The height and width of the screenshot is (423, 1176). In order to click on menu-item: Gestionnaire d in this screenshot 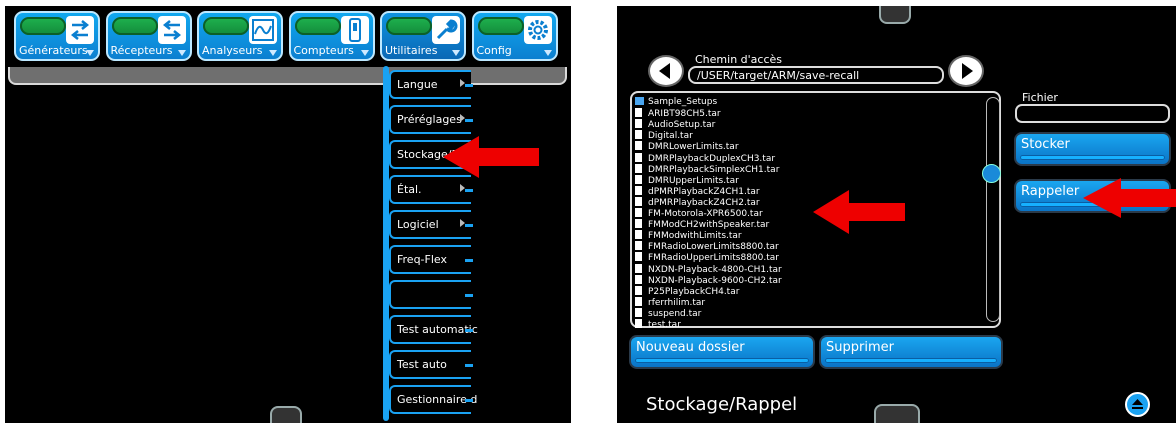, I will do `click(433, 399)`.